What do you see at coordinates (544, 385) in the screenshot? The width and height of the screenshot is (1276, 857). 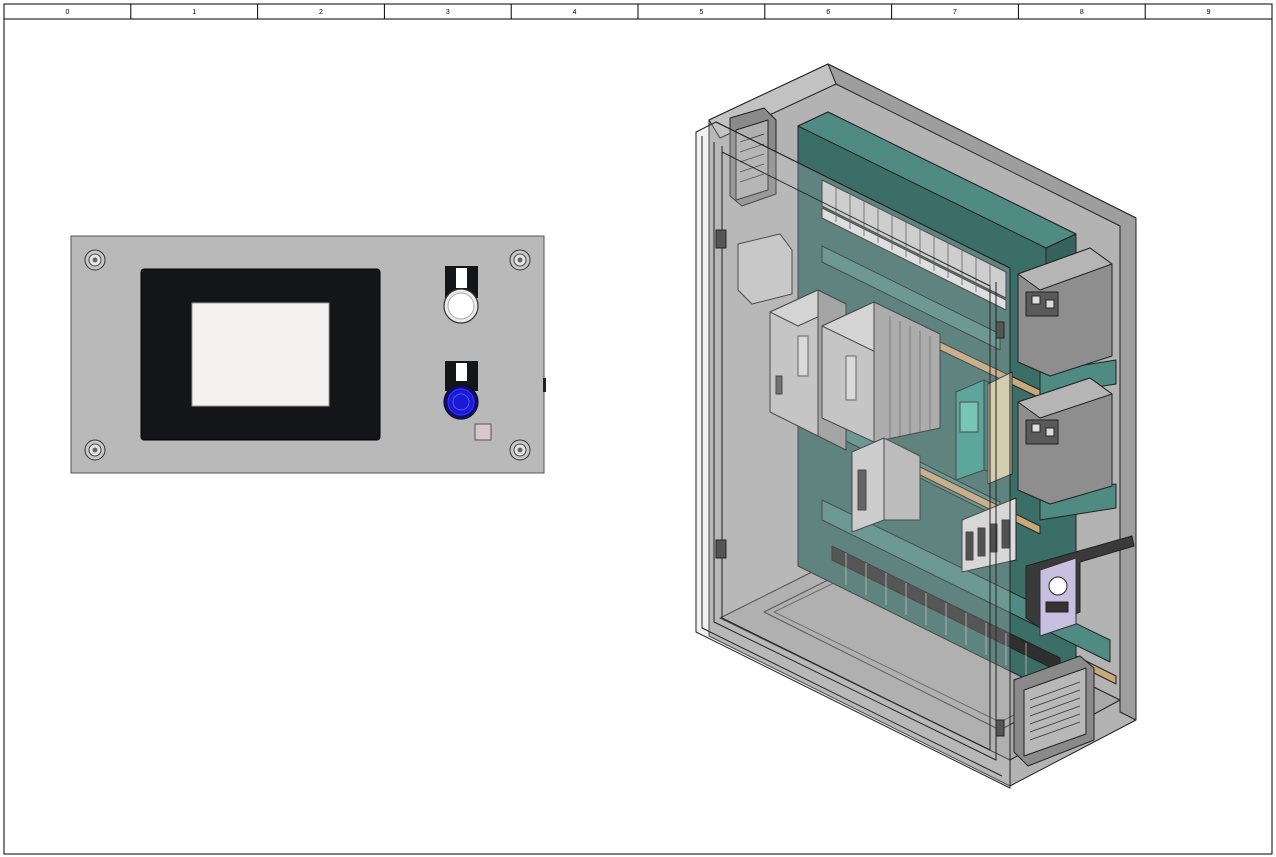 I see `panel-edge-notch` at bounding box center [544, 385].